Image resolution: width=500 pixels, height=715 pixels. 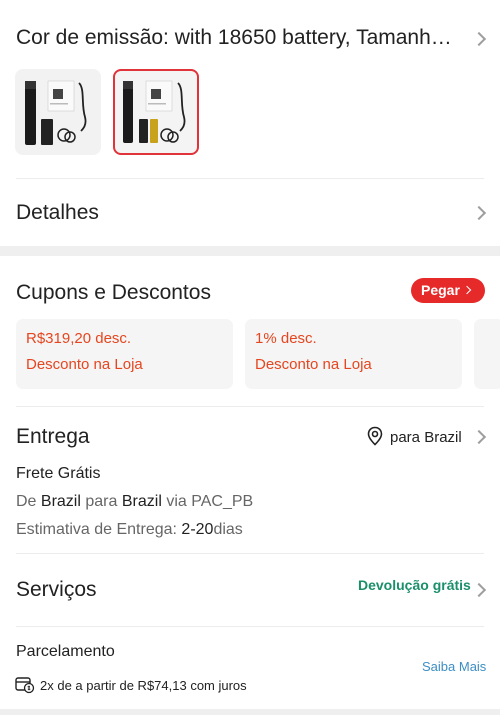 What do you see at coordinates (101, 501) in the screenshot?
I see `route-to-prefix: para` at bounding box center [101, 501].